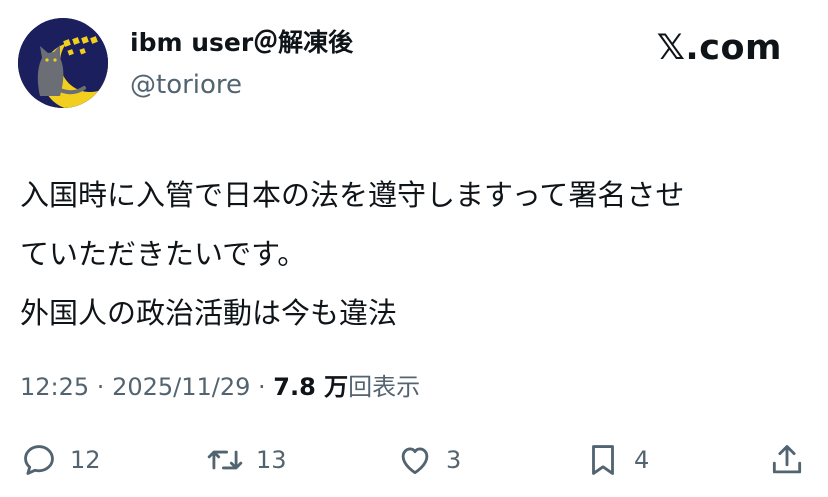  I want to click on reply-icon, so click(39, 460).